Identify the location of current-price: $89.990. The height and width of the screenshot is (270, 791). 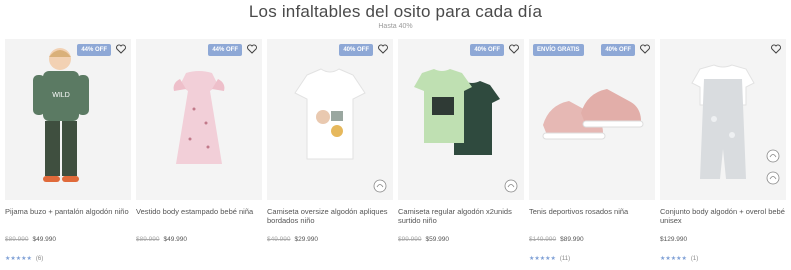
(572, 239).